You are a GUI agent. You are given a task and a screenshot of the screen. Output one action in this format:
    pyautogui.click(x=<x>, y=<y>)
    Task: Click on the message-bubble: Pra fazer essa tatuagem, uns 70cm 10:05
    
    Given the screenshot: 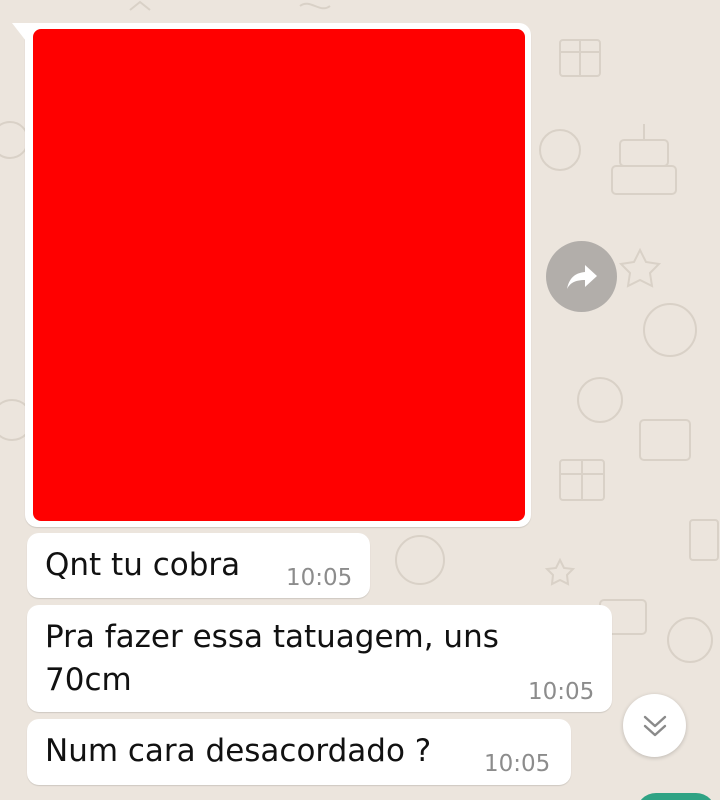 What is the action you would take?
    pyautogui.click(x=319, y=658)
    